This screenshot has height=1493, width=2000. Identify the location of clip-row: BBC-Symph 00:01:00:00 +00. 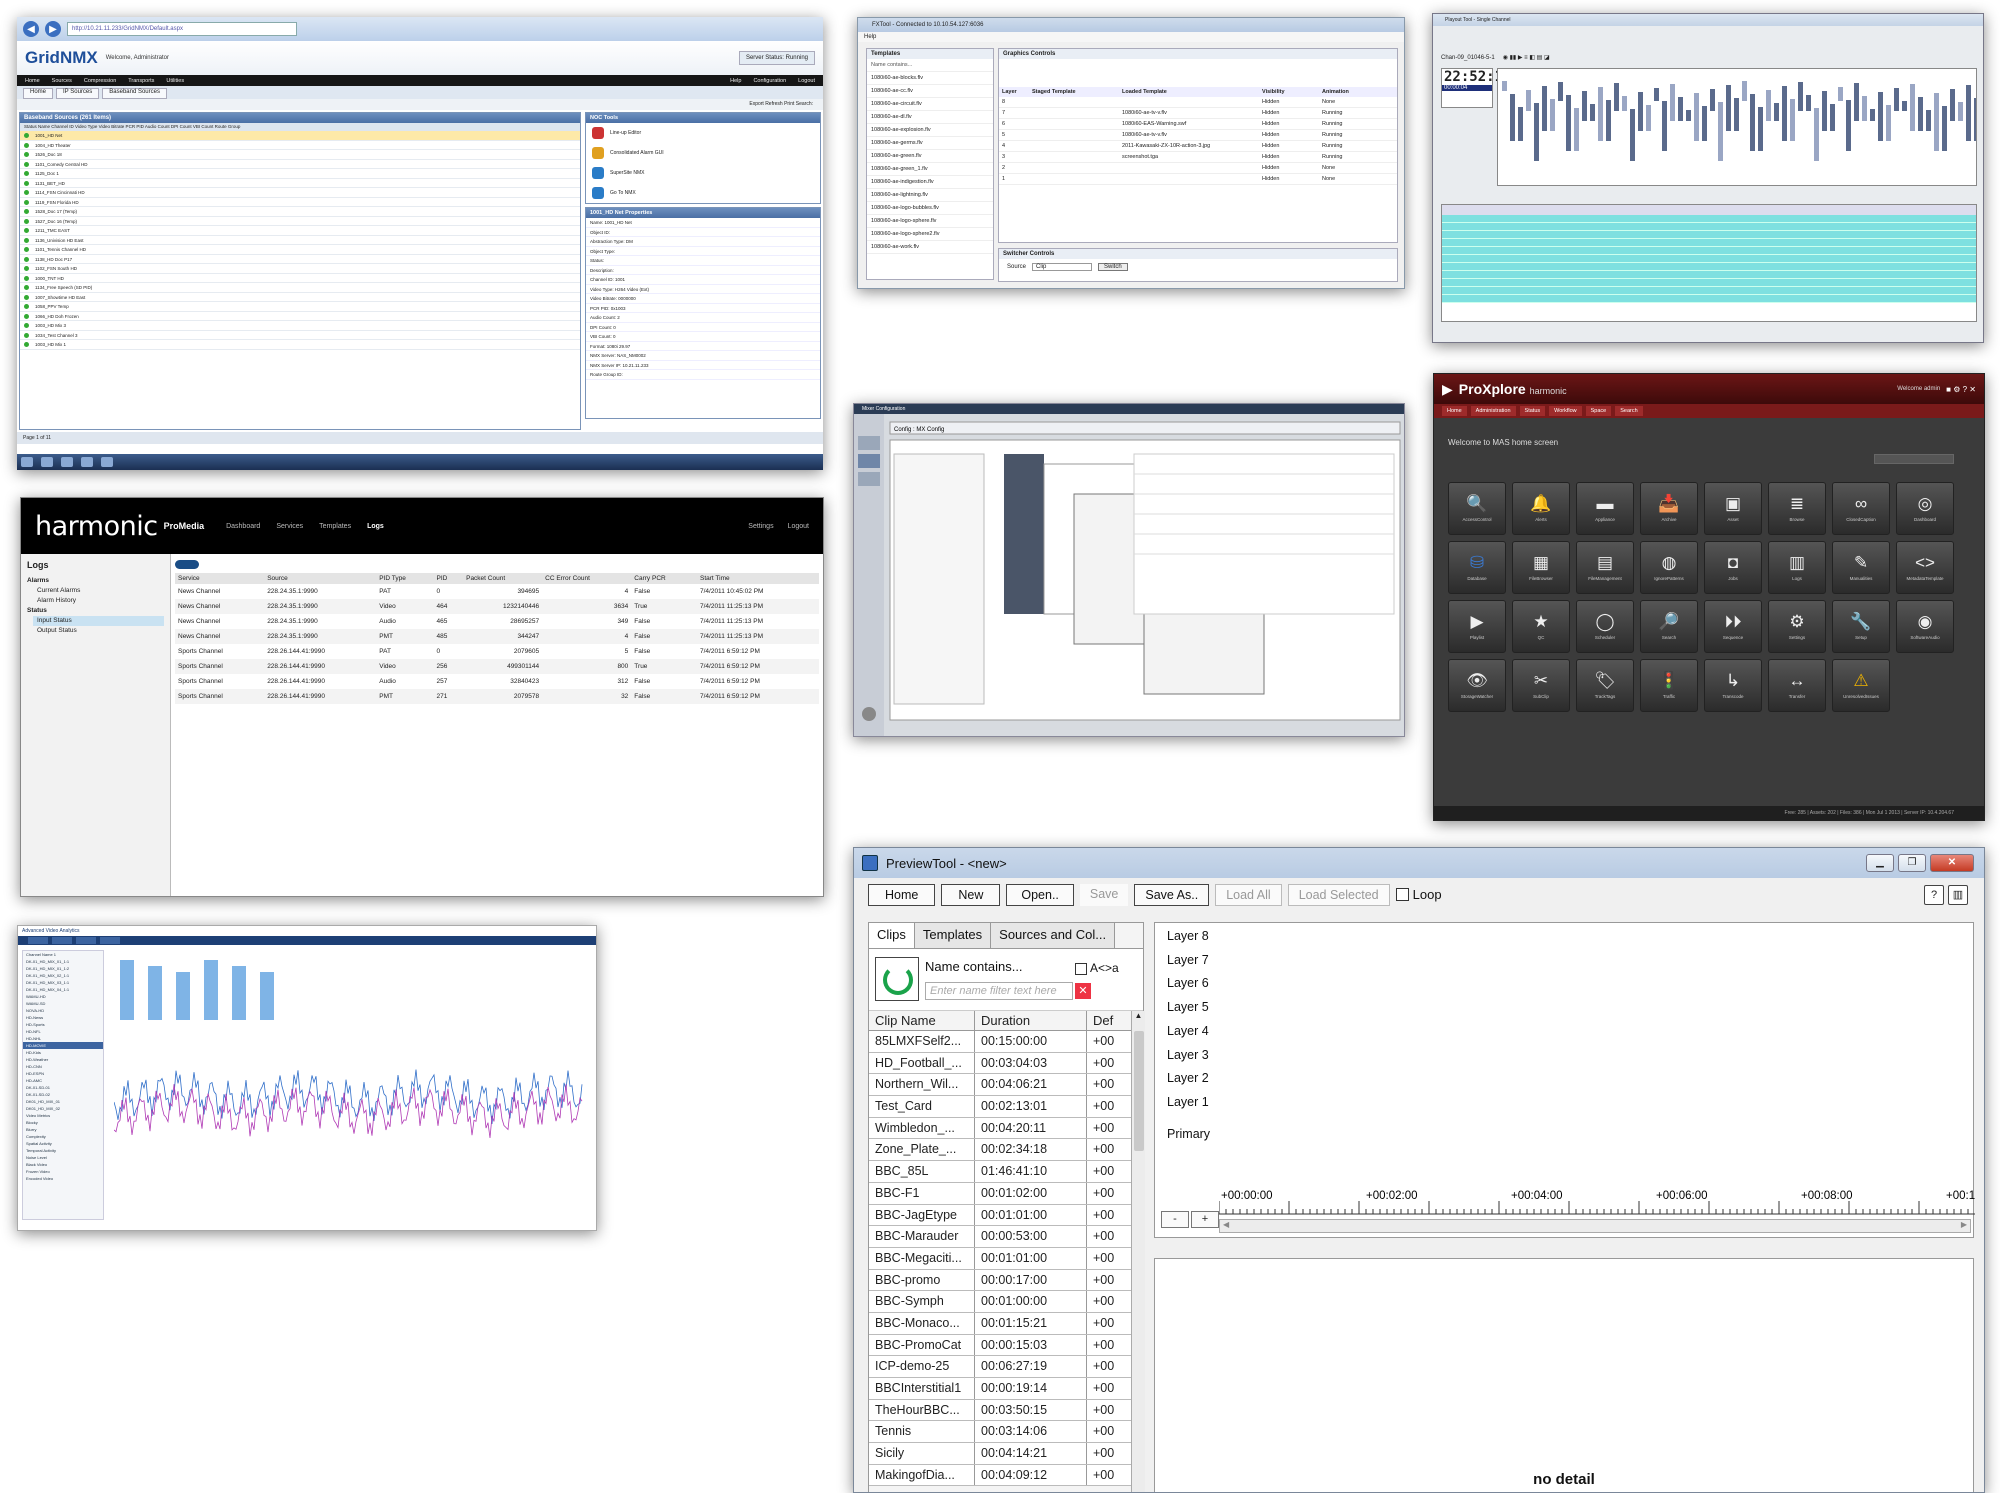
(1000, 1302).